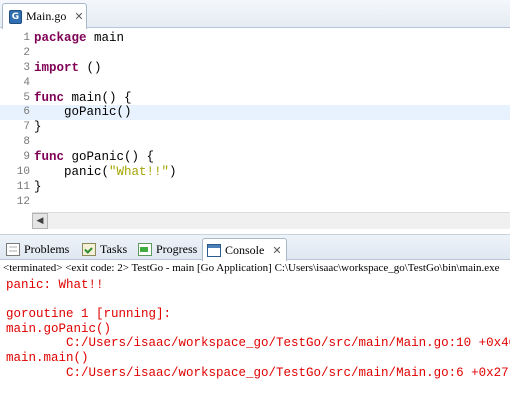  Describe the element at coordinates (26, 82) in the screenshot. I see `line-number: 4` at that location.